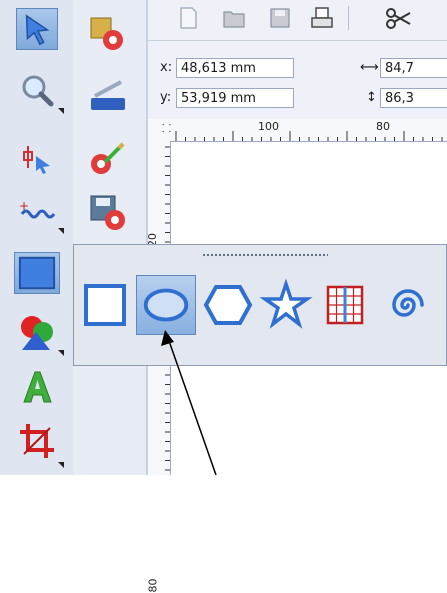 Image resolution: width=447 pixels, height=593 pixels. What do you see at coordinates (265, 255) in the screenshot?
I see `flyout-drag-handle` at bounding box center [265, 255].